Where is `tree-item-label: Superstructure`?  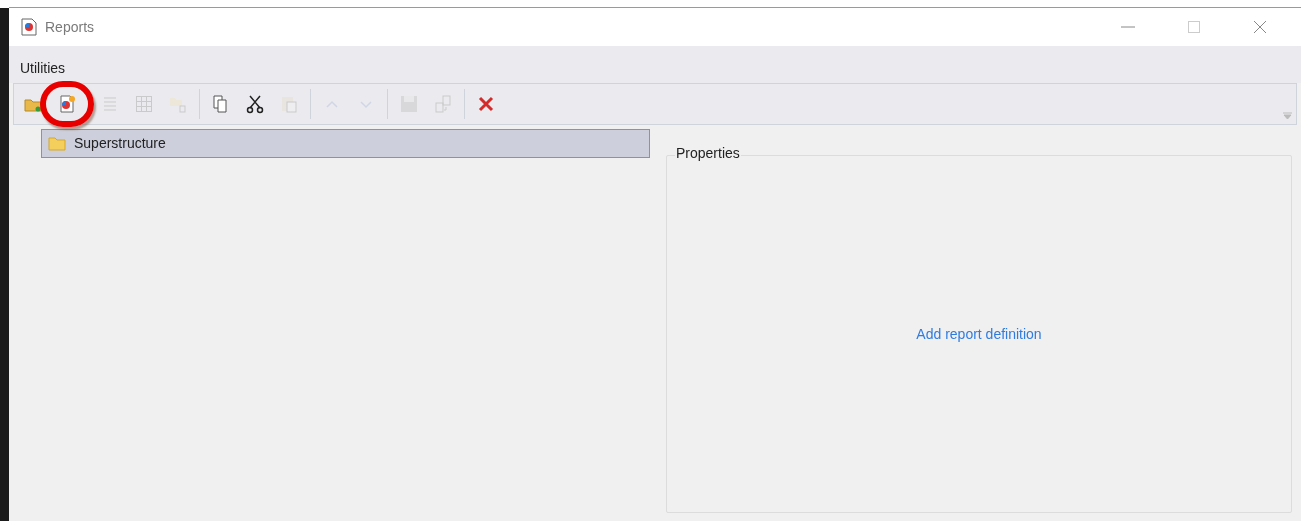 tree-item-label: Superstructure is located at coordinates (120, 143).